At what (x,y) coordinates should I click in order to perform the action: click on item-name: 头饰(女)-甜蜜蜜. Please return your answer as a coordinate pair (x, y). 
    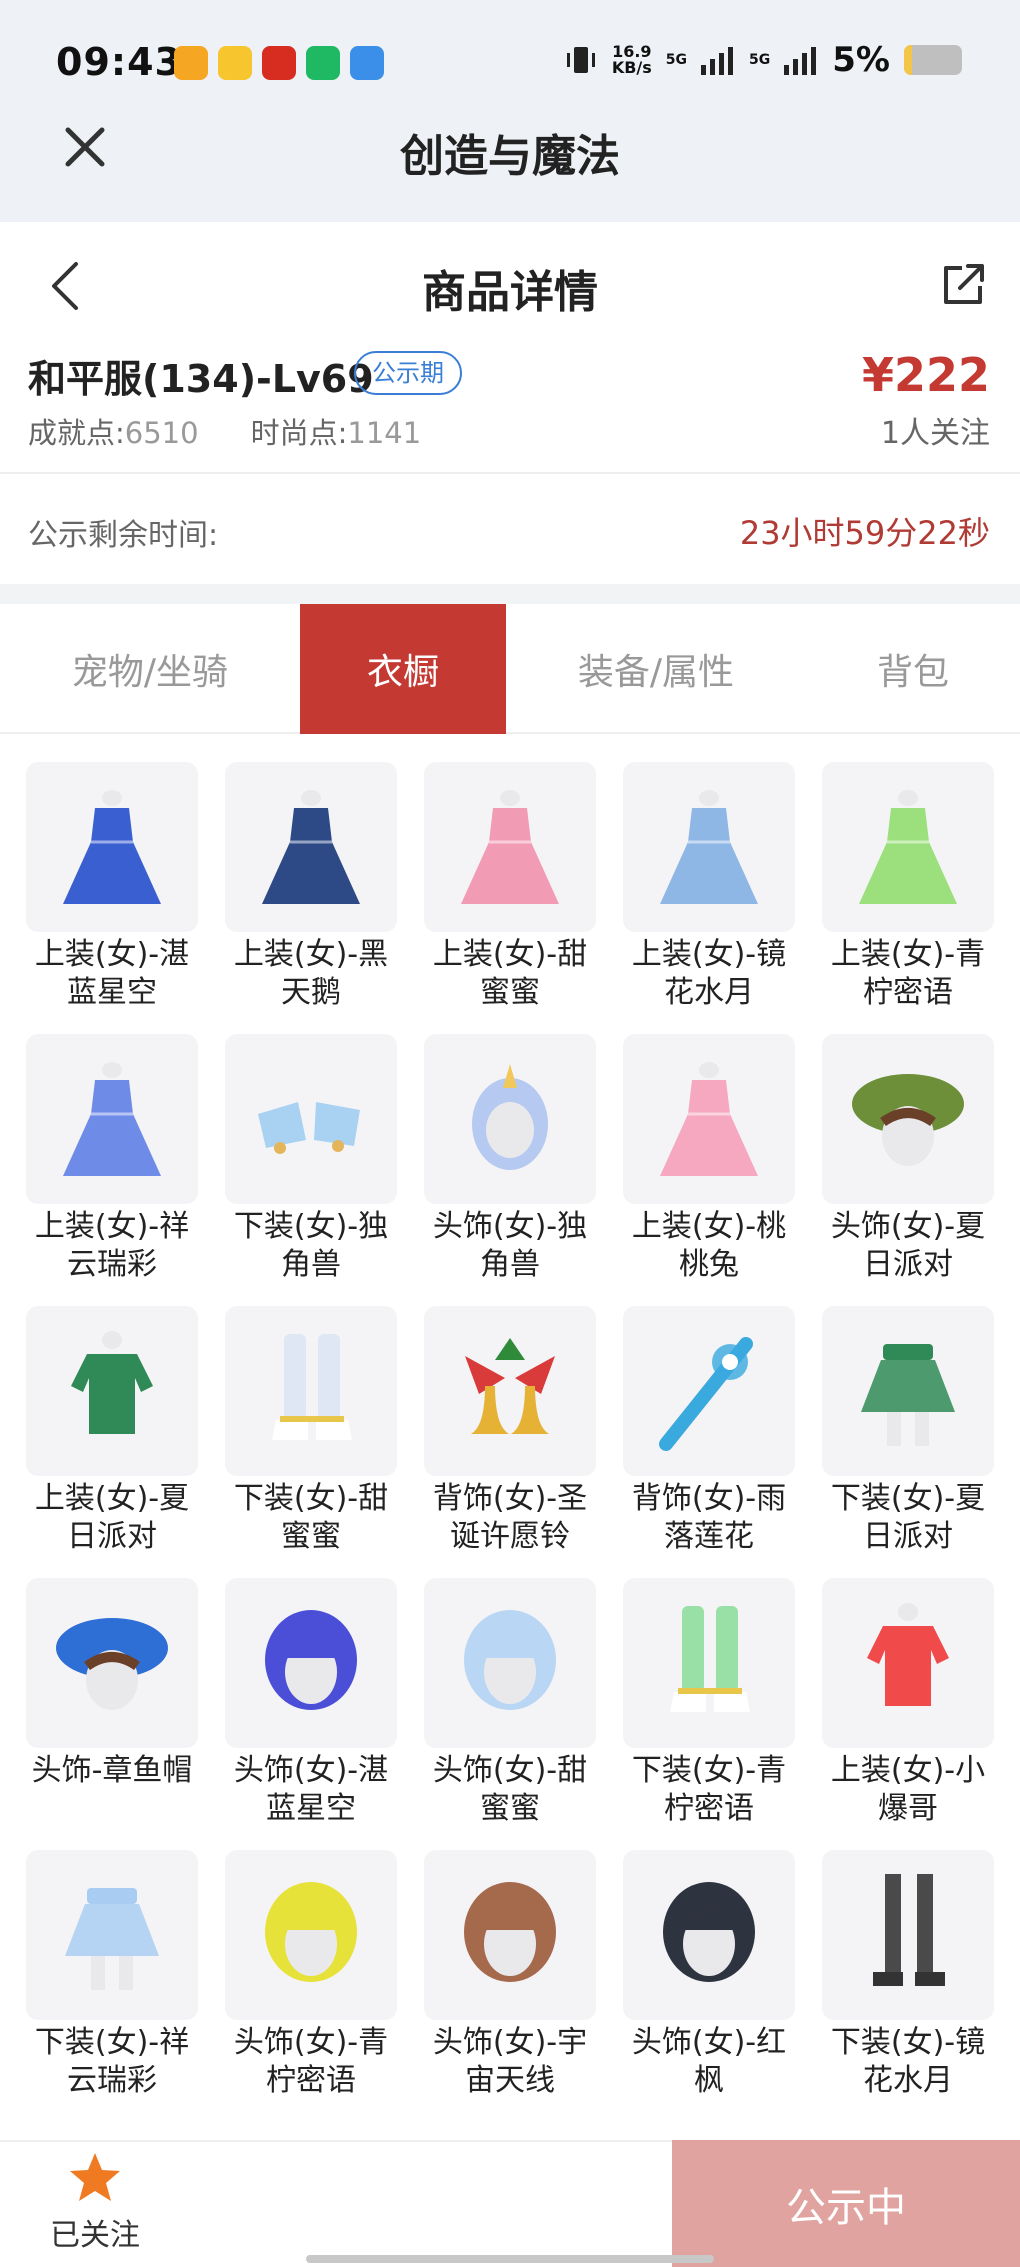
    Looking at the image, I should click on (510, 1789).